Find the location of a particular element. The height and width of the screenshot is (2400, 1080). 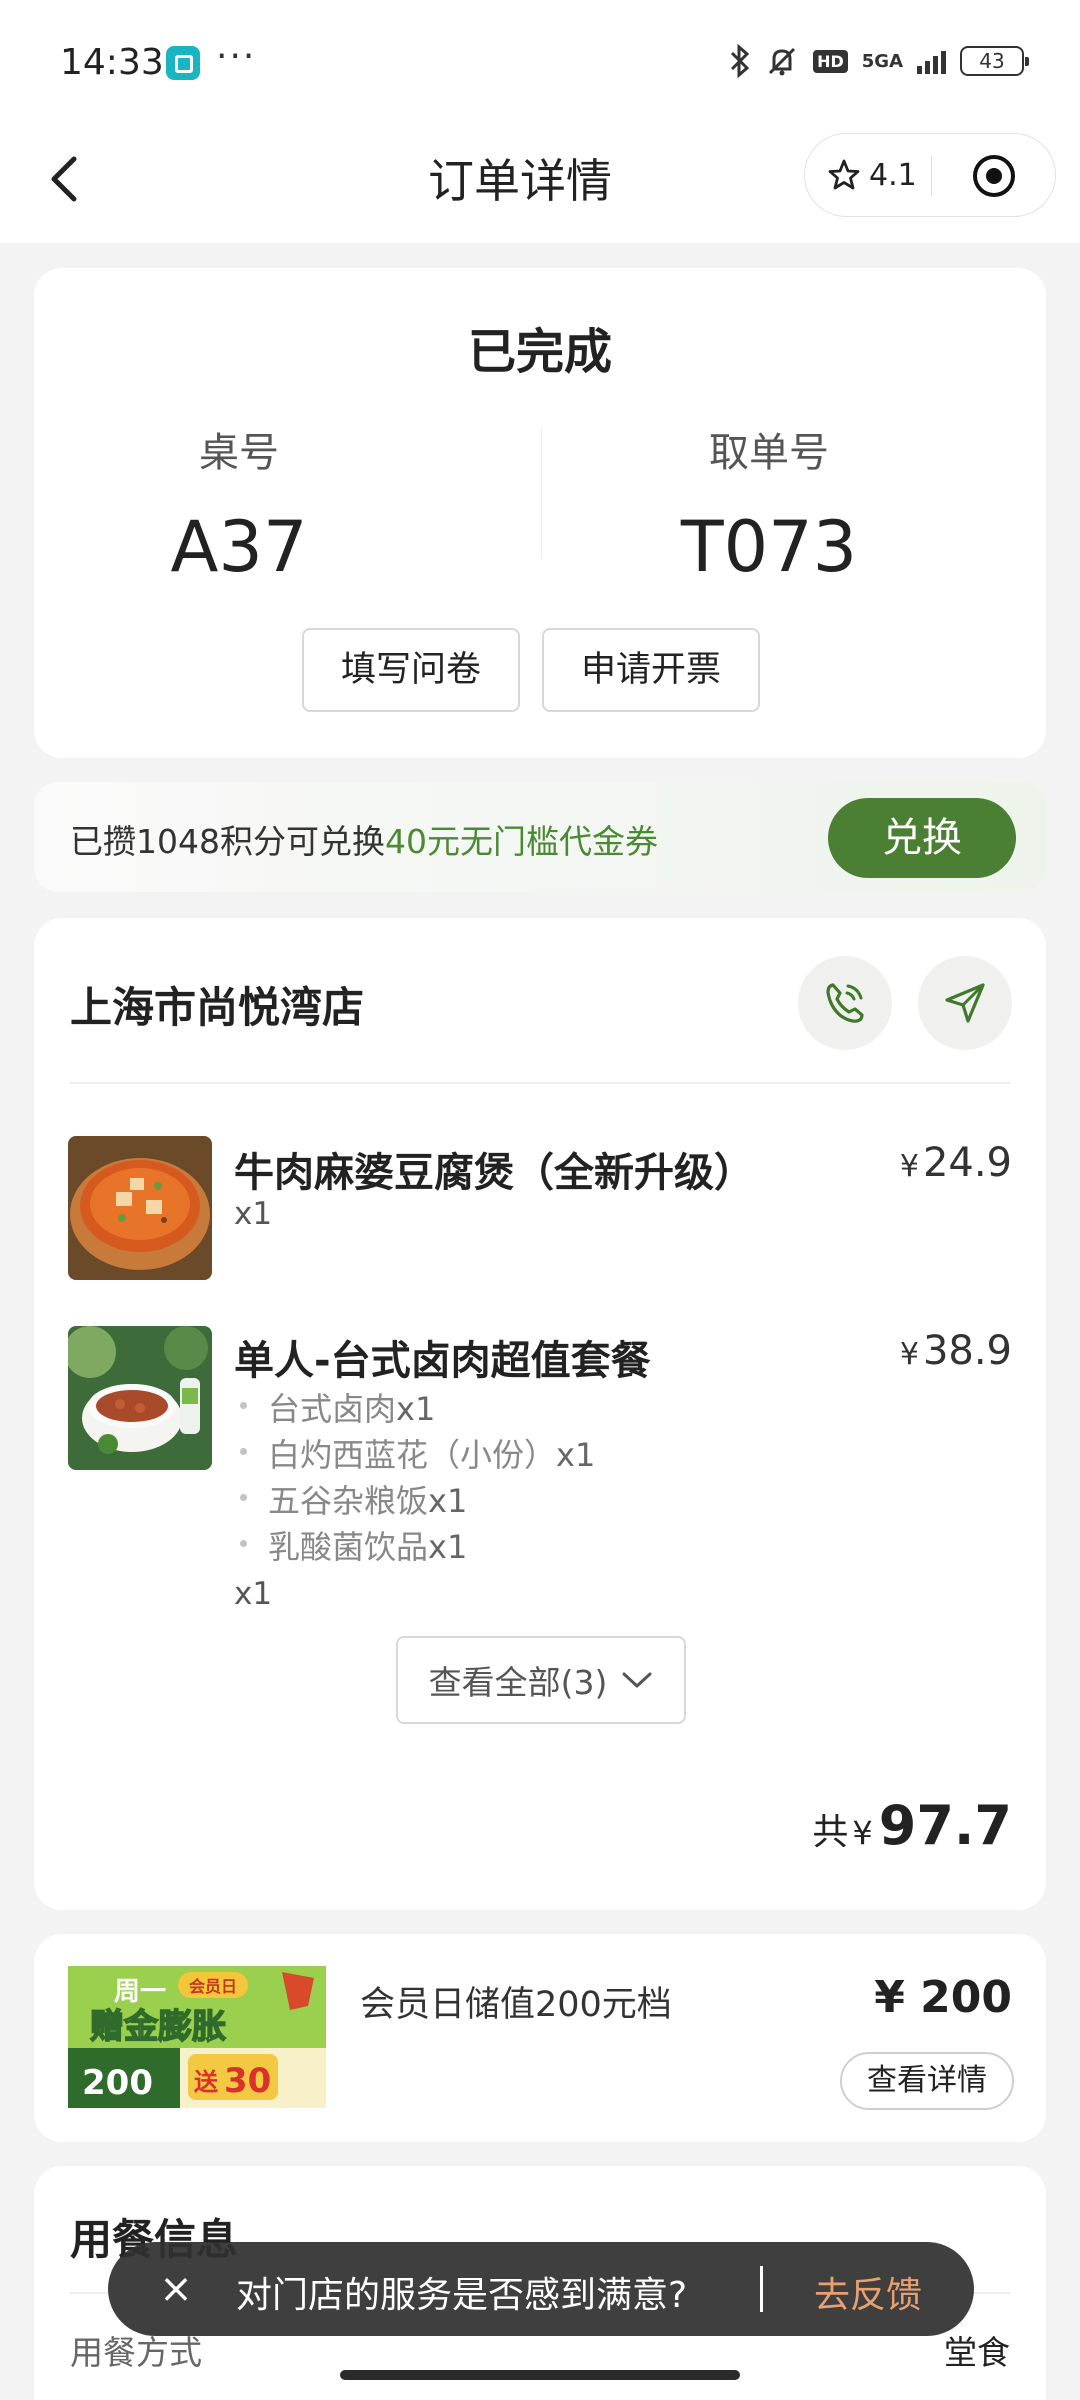

order-total: 共 ¥ 97.7 is located at coordinates (912, 1825).